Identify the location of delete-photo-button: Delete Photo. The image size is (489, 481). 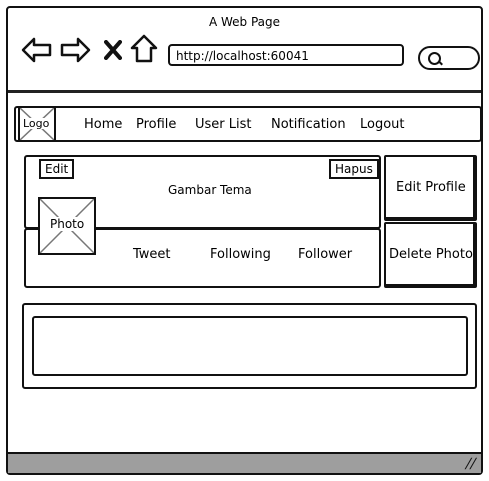
(430, 255).